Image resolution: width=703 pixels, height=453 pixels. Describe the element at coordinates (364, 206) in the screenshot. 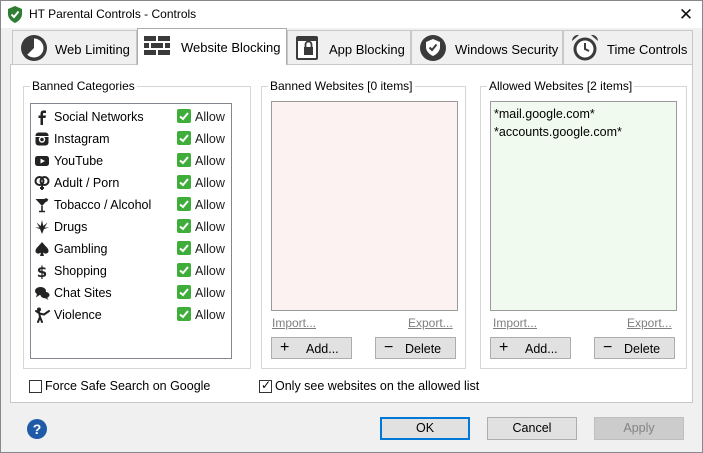

I see `banned-websites-list` at that location.